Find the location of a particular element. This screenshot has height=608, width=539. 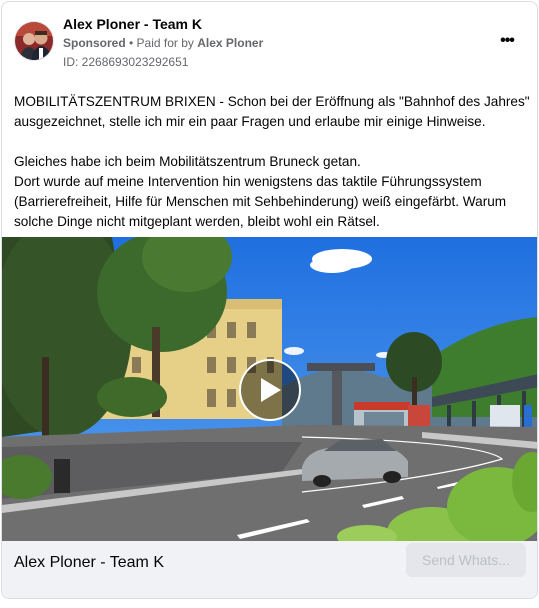

sponsored-label: Sponsored is located at coordinates (94, 43).